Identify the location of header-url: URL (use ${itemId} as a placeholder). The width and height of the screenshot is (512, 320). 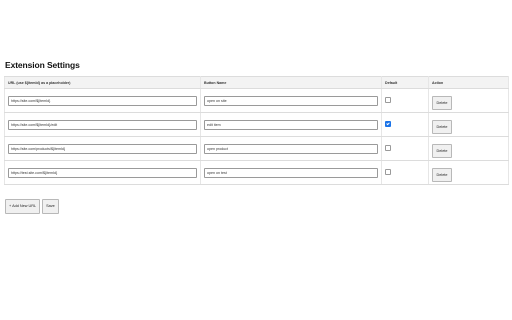
(102, 82).